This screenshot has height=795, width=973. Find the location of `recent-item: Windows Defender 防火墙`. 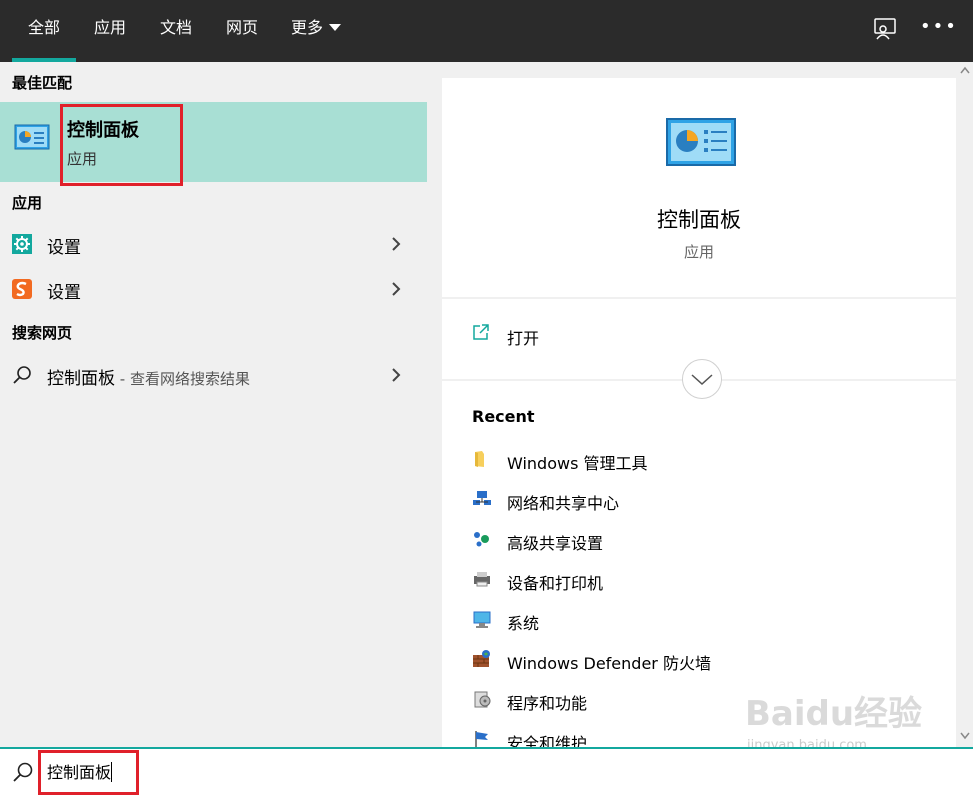

recent-item: Windows Defender 防火墙 is located at coordinates (707, 659).